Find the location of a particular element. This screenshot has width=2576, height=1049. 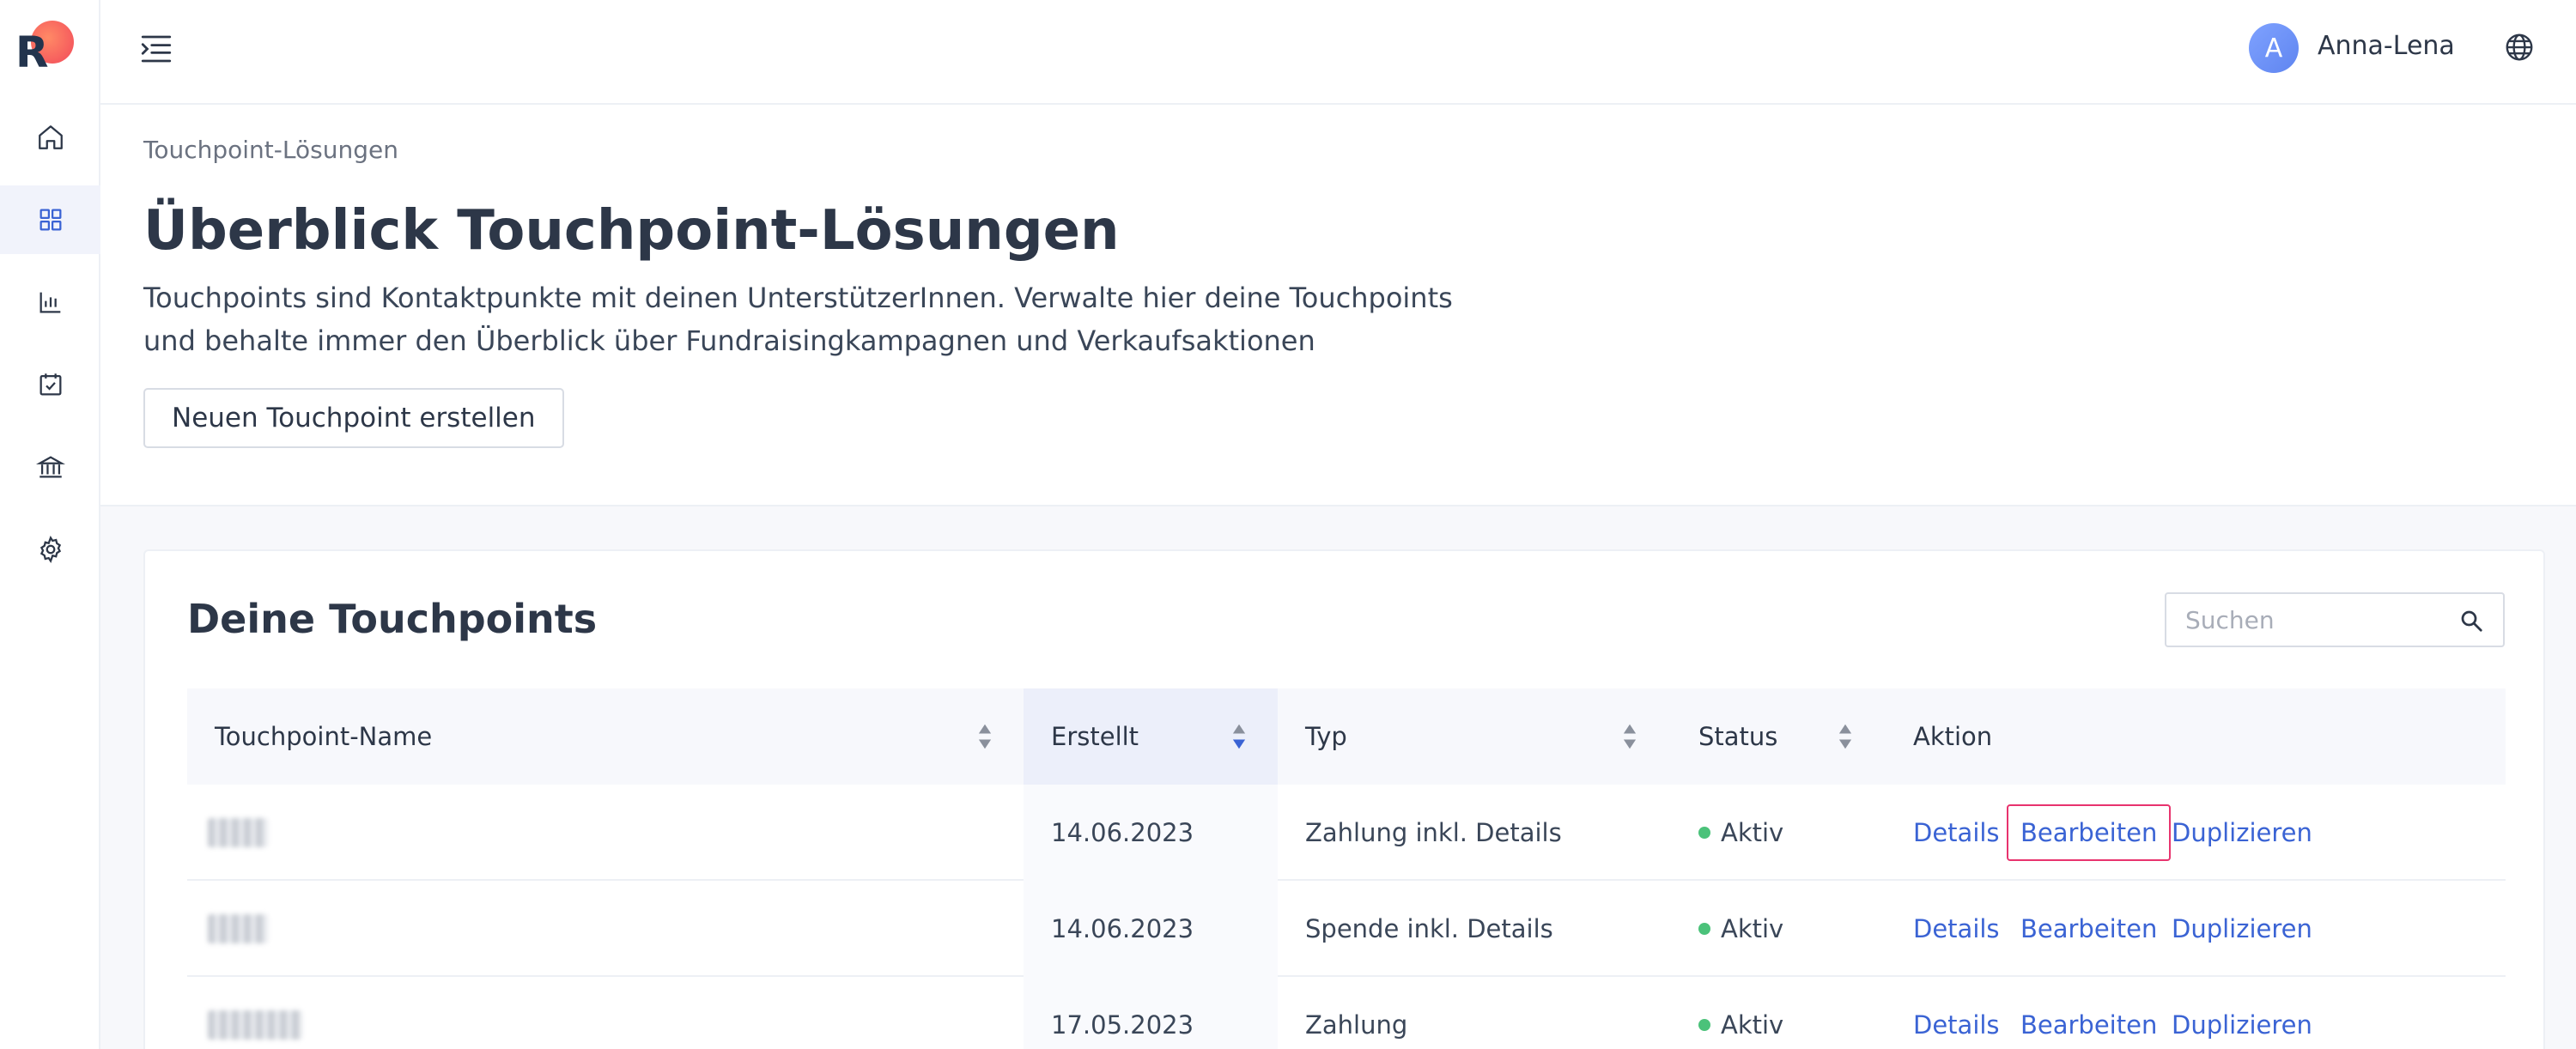

globe-icon is located at coordinates (2519, 47).